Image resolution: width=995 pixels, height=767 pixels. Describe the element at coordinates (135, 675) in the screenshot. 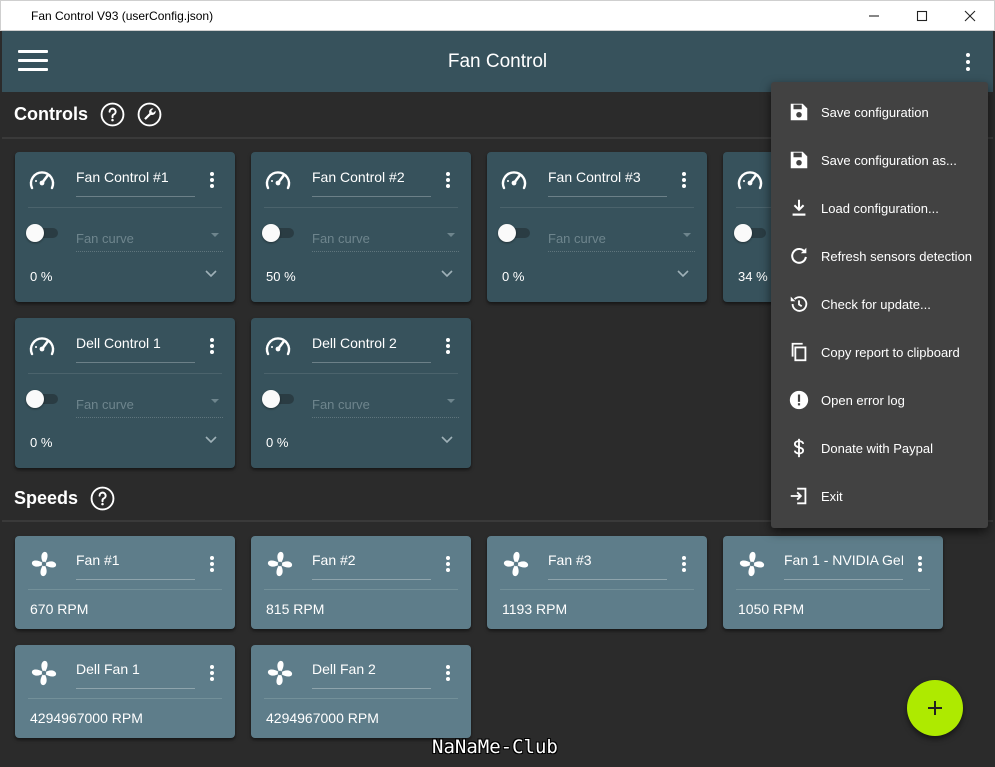

I see `speed-name: Dell Fan 1` at that location.